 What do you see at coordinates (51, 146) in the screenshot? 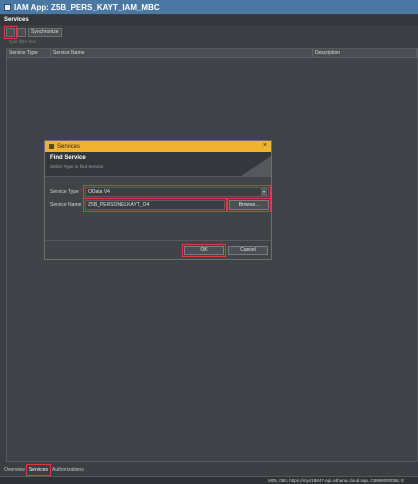
I see `dialog-icon` at bounding box center [51, 146].